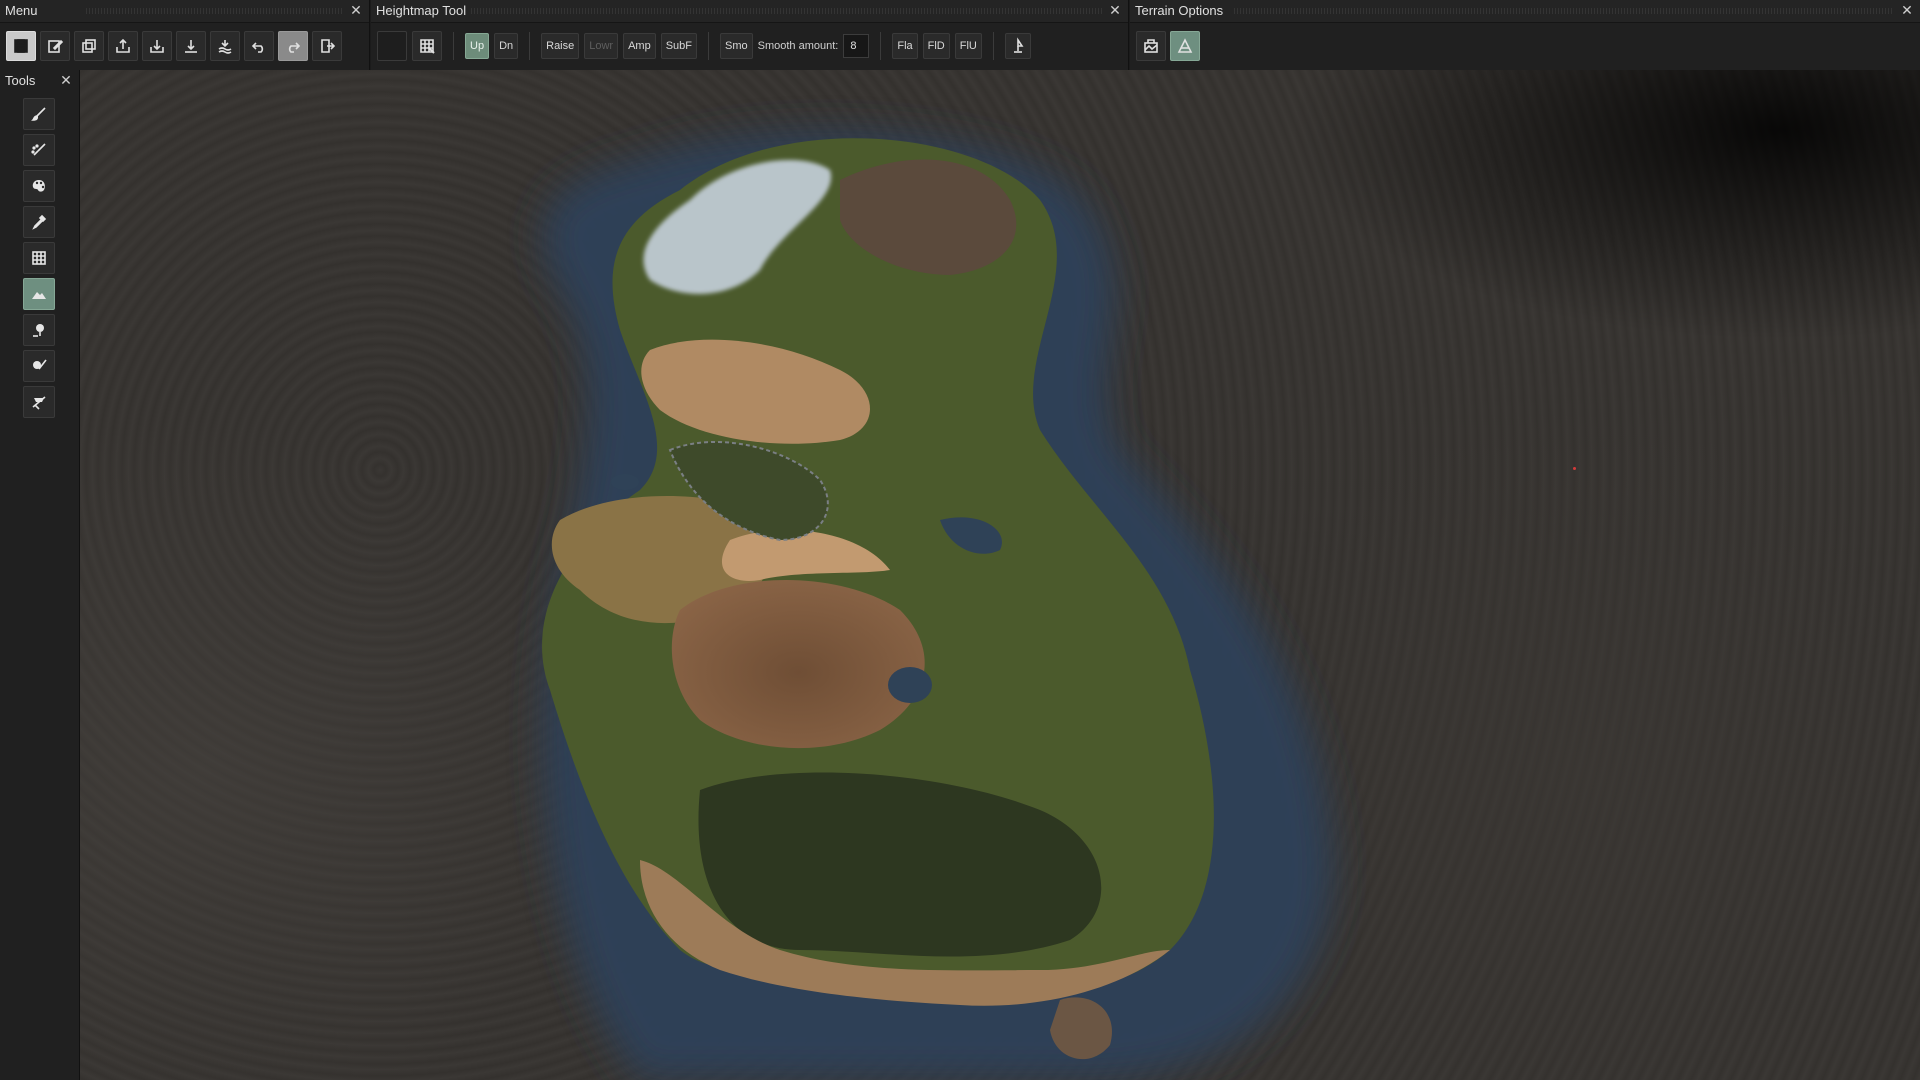 The height and width of the screenshot is (1080, 1920). Describe the element at coordinates (601, 46) in the screenshot. I see `lower-button: Lowr` at that location.